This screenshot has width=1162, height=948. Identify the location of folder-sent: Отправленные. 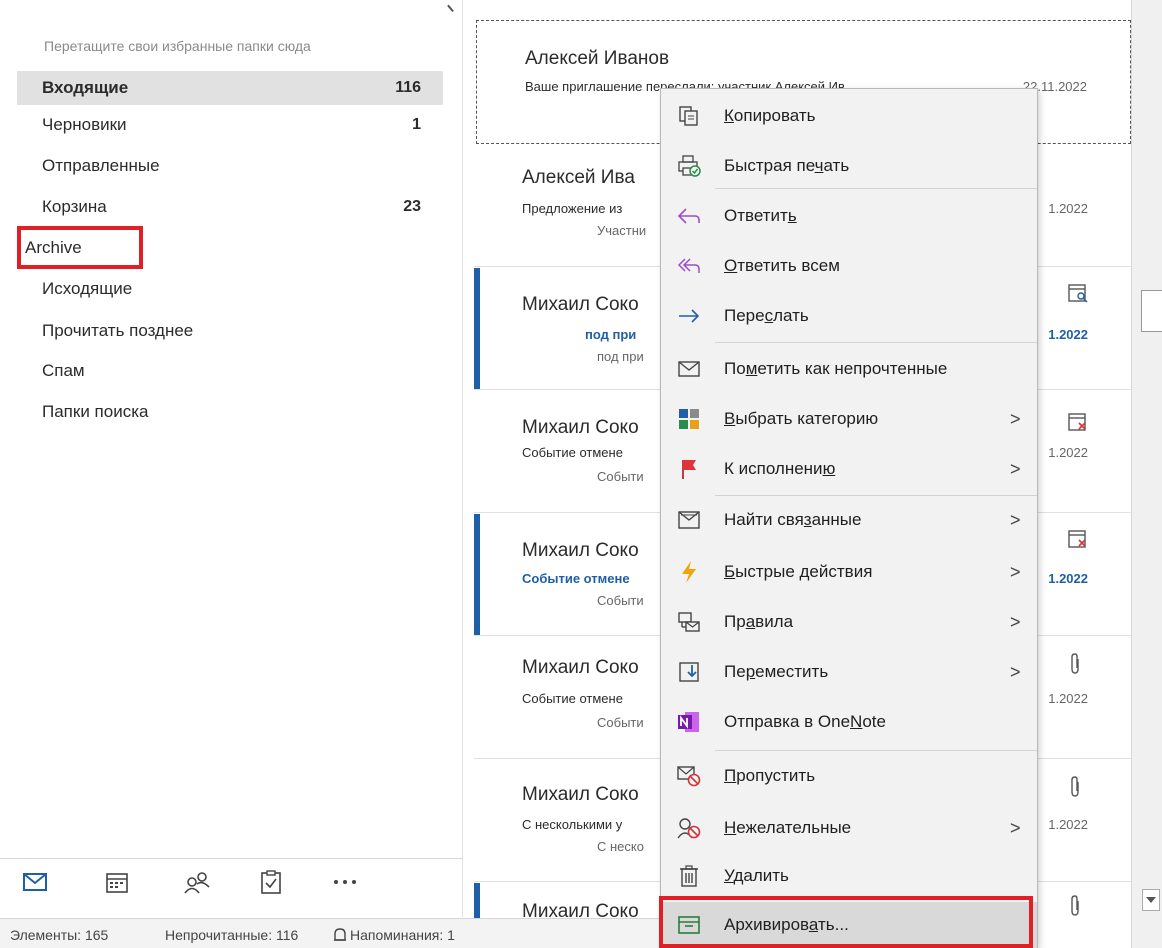
(230, 166).